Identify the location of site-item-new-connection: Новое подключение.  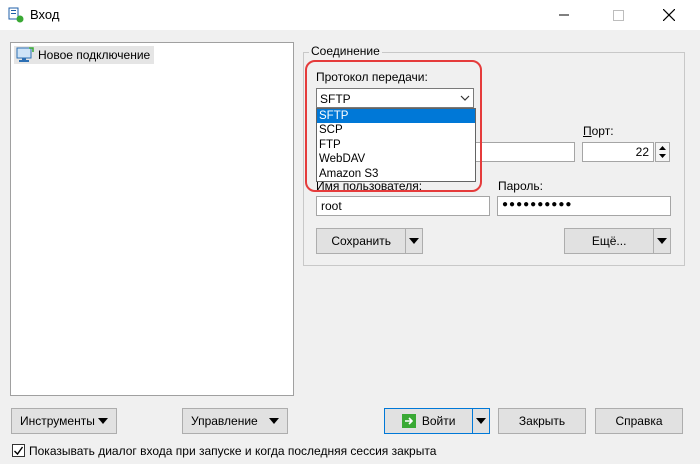
(84, 55).